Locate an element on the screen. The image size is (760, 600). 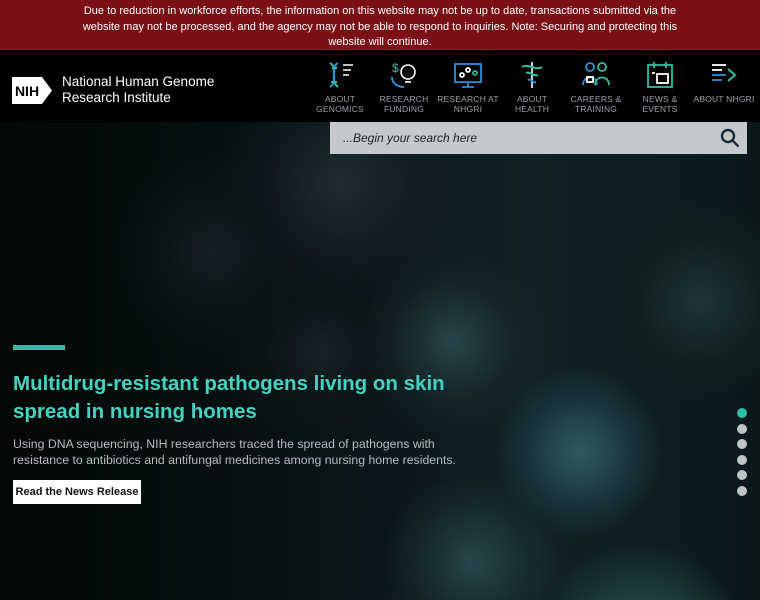
dna-icon is located at coordinates (340, 75).